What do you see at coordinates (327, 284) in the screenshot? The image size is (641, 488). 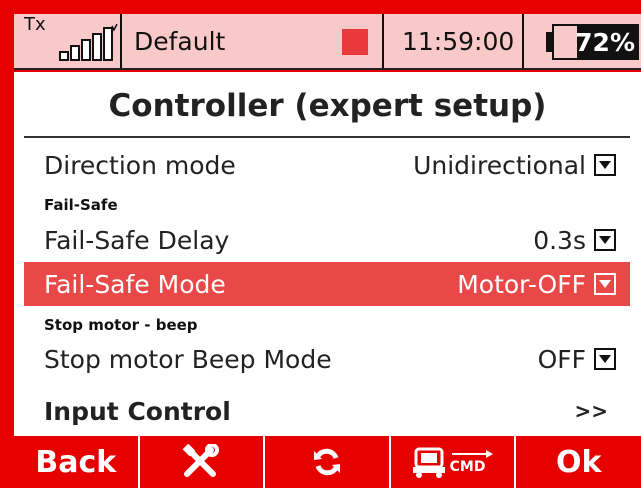 I see `failsafe-mode-row: Fail-Safe Mode Motor-OFF` at bounding box center [327, 284].